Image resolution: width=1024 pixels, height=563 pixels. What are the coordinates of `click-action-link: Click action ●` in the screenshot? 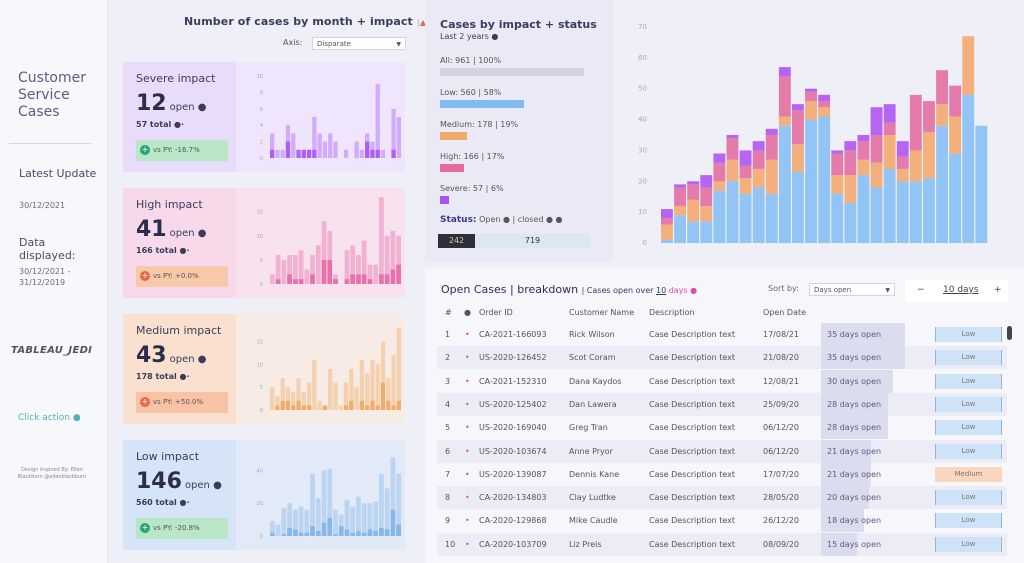 It's located at (49, 418).